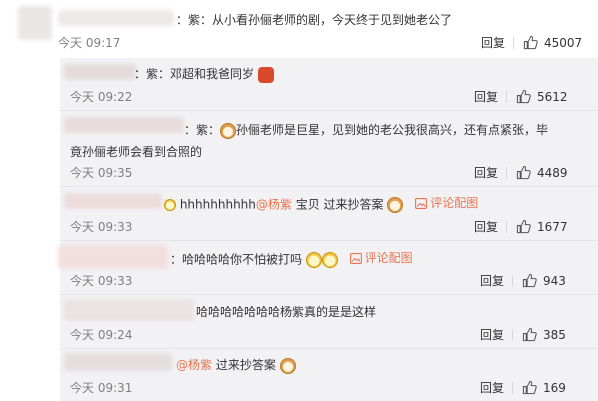 This screenshot has height=401, width=598. What do you see at coordinates (101, 227) in the screenshot?
I see `reply-3-time: 今天 09:33` at bounding box center [101, 227].